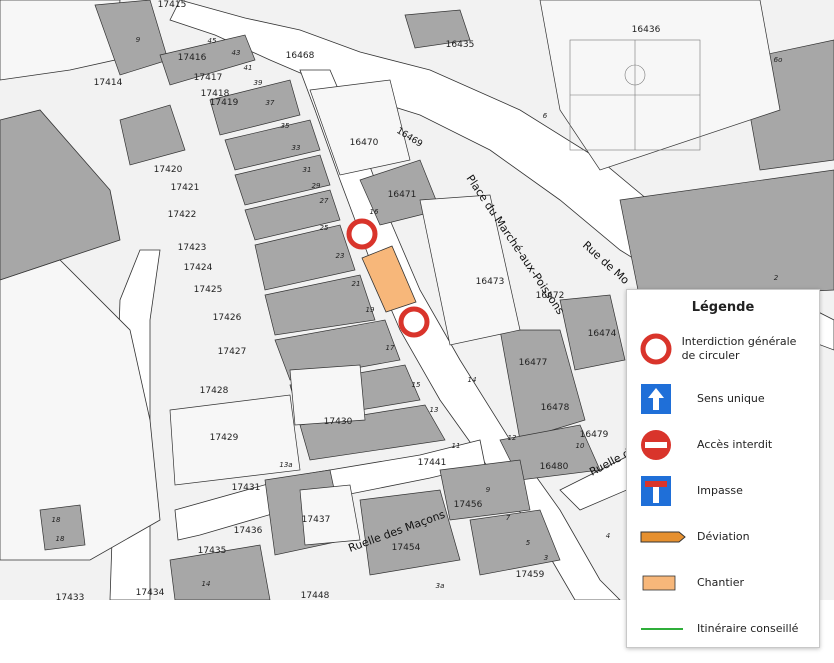  What do you see at coordinates (731, 398) in the screenshot?
I see `legend-label: Sens unique` at bounding box center [731, 398].